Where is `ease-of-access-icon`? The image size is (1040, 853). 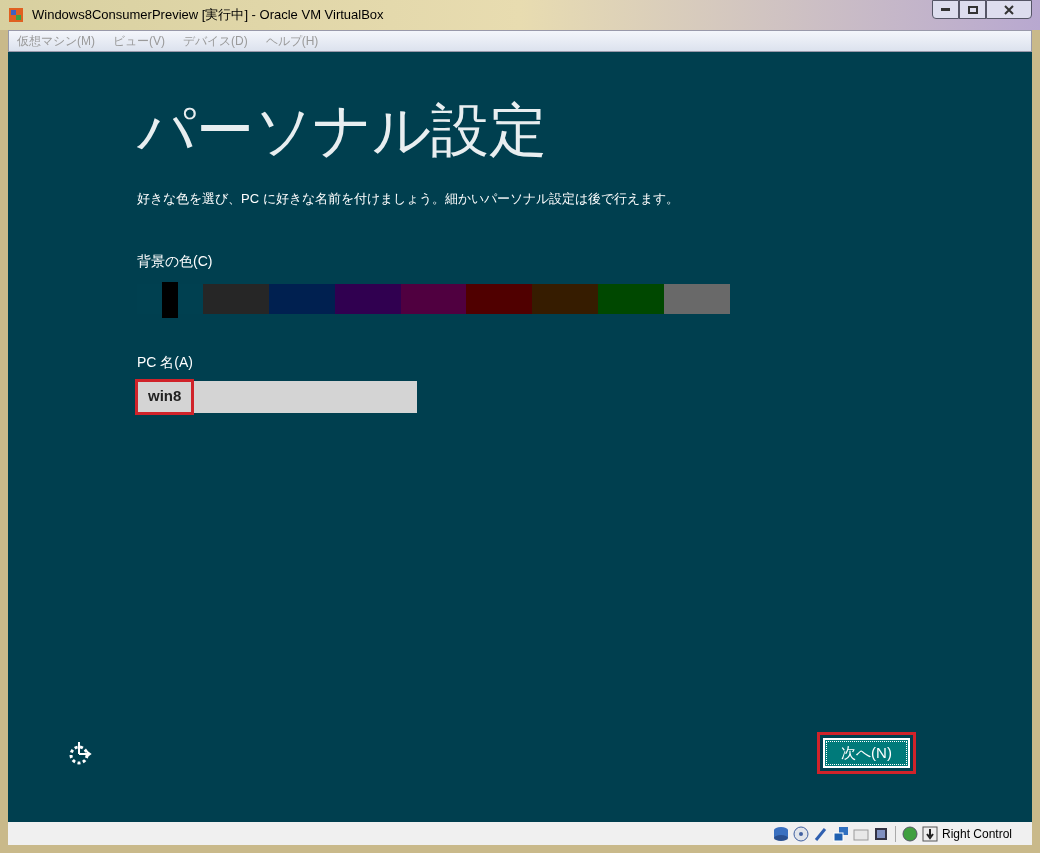
ease-of-access-icon is located at coordinates (80, 753).